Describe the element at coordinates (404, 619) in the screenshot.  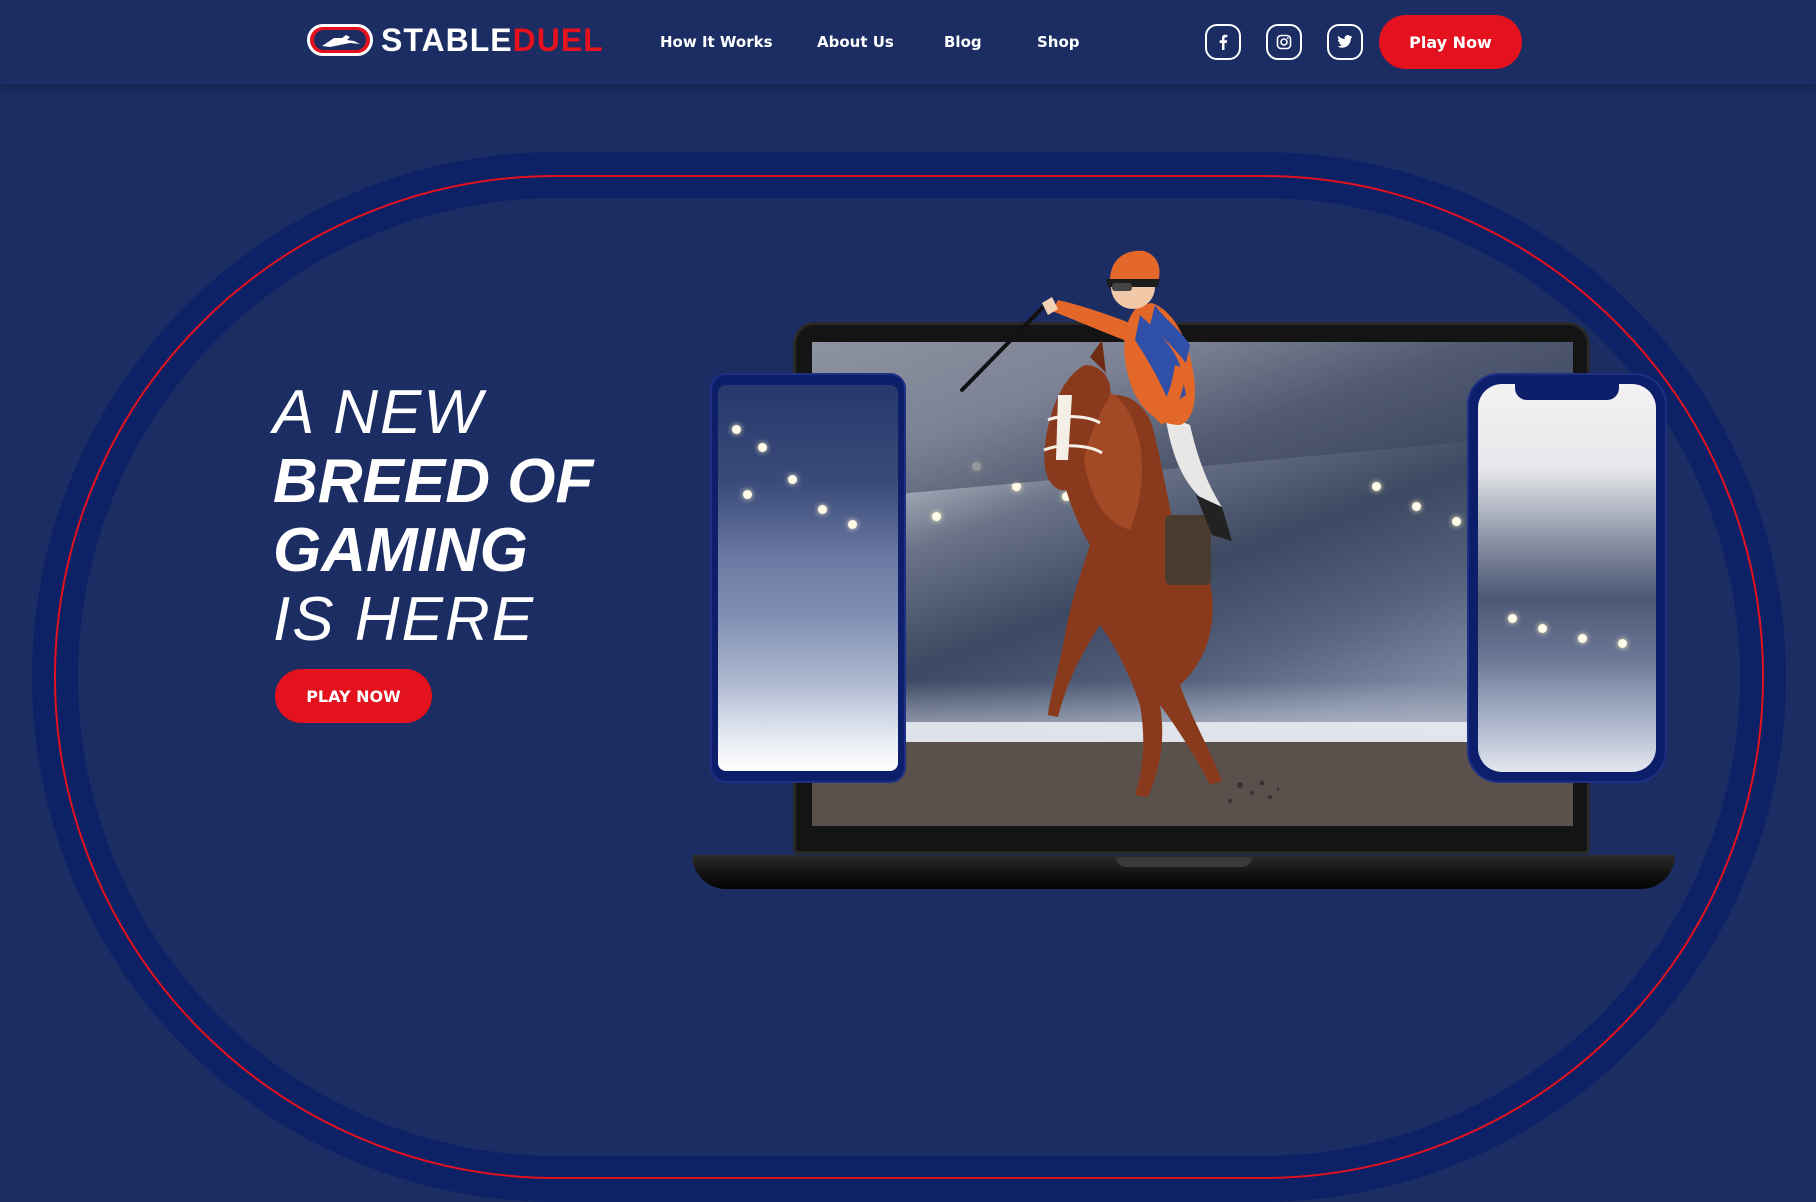
I see `hero-line-4: IS HERE` at that location.